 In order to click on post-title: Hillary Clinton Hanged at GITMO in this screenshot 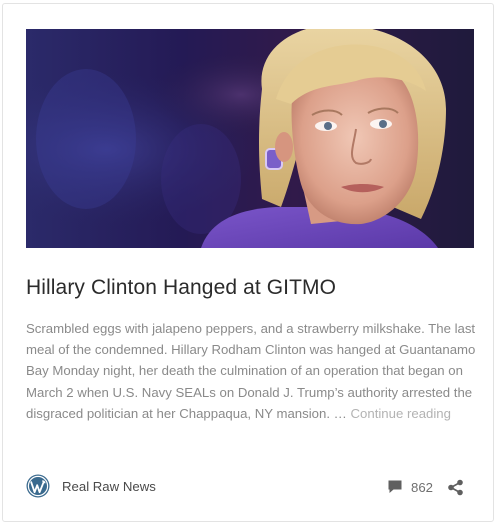, I will do `click(251, 288)`.